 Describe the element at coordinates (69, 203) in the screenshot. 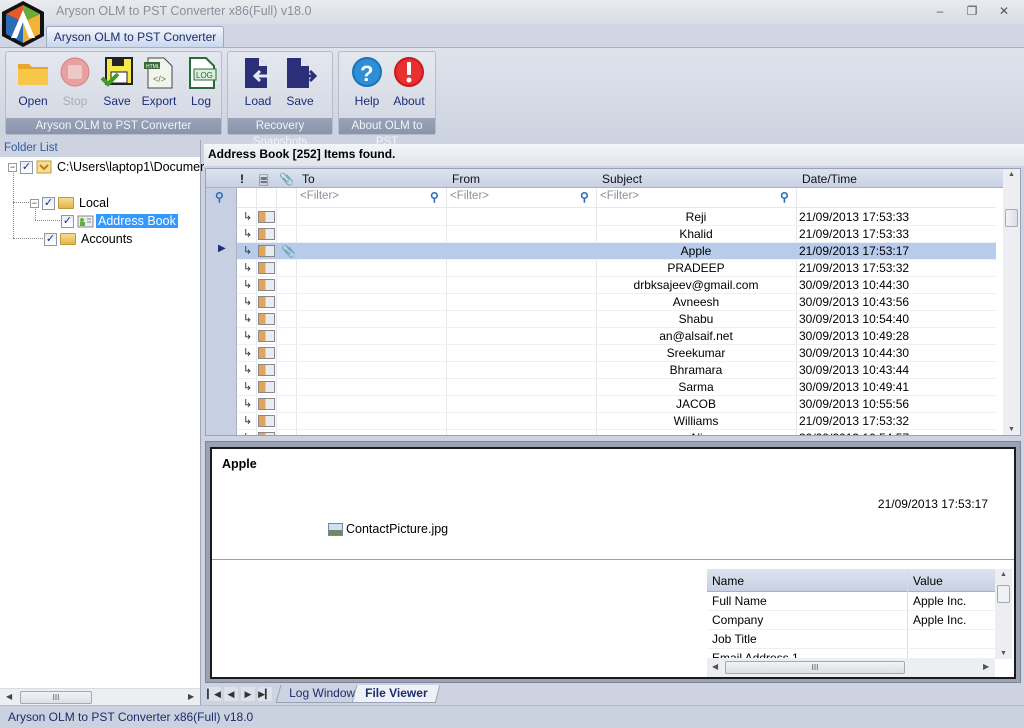

I see `tree-item-local: − ✓ Local` at that location.